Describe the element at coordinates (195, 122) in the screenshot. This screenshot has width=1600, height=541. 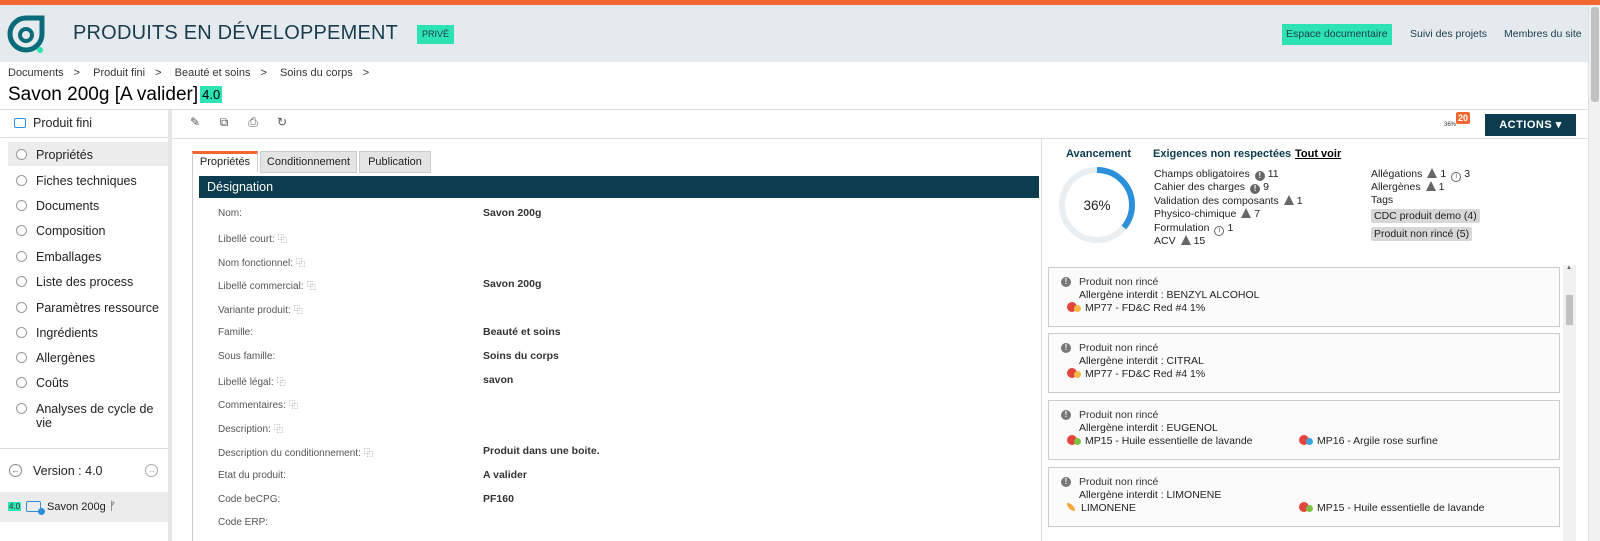
I see `edit-icon: ✎` at that location.